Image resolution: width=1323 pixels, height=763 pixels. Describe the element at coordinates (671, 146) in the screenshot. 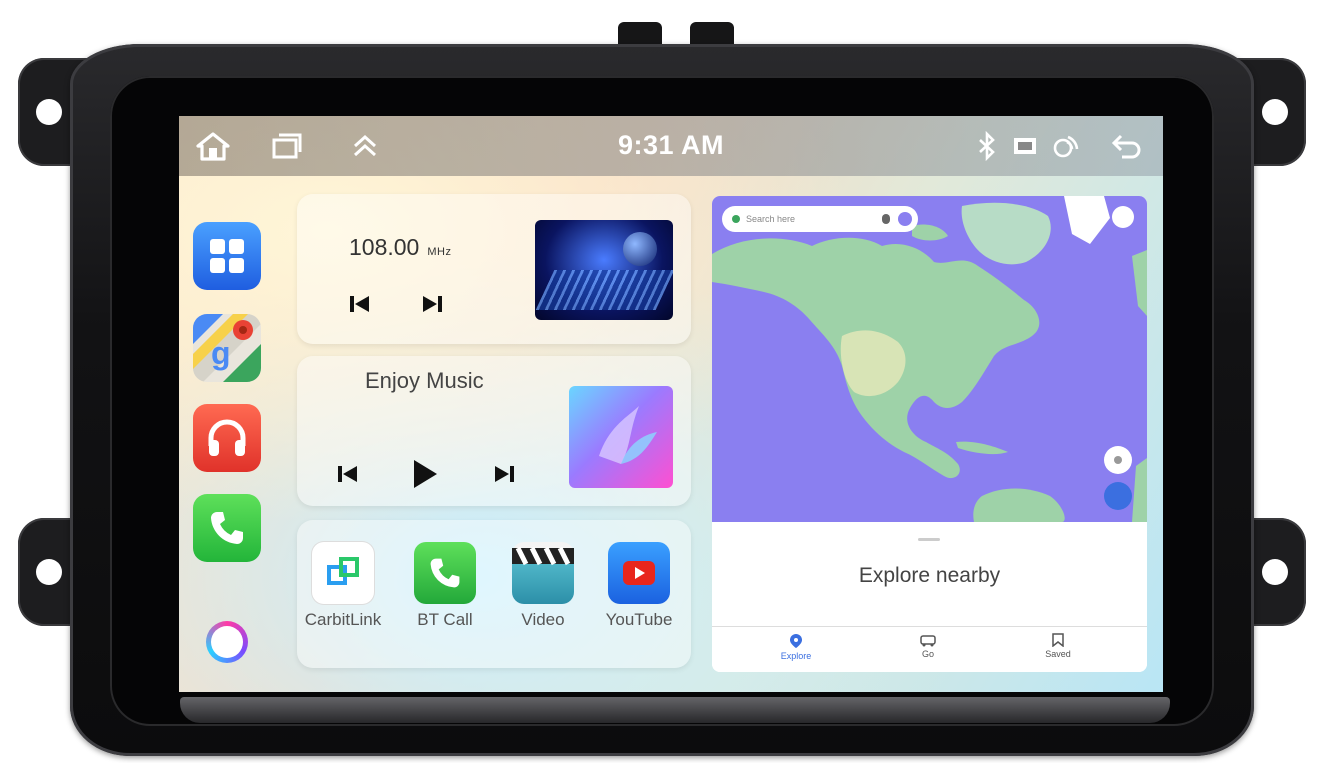

I see `status-bar: 9:31 AM` at that location.